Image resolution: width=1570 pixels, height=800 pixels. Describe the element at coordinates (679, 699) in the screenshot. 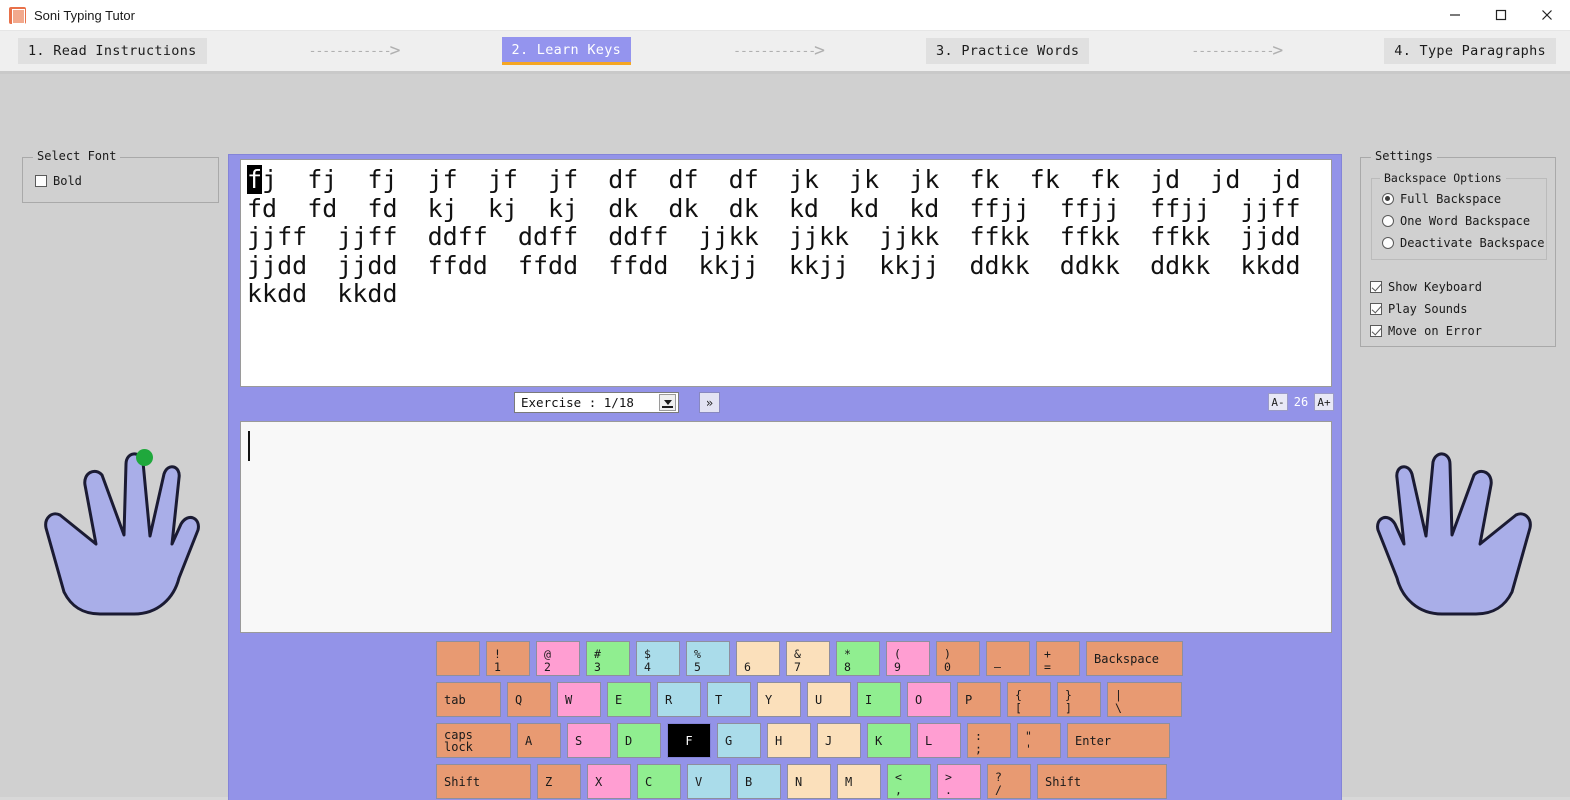

I see `key-r: R` at that location.